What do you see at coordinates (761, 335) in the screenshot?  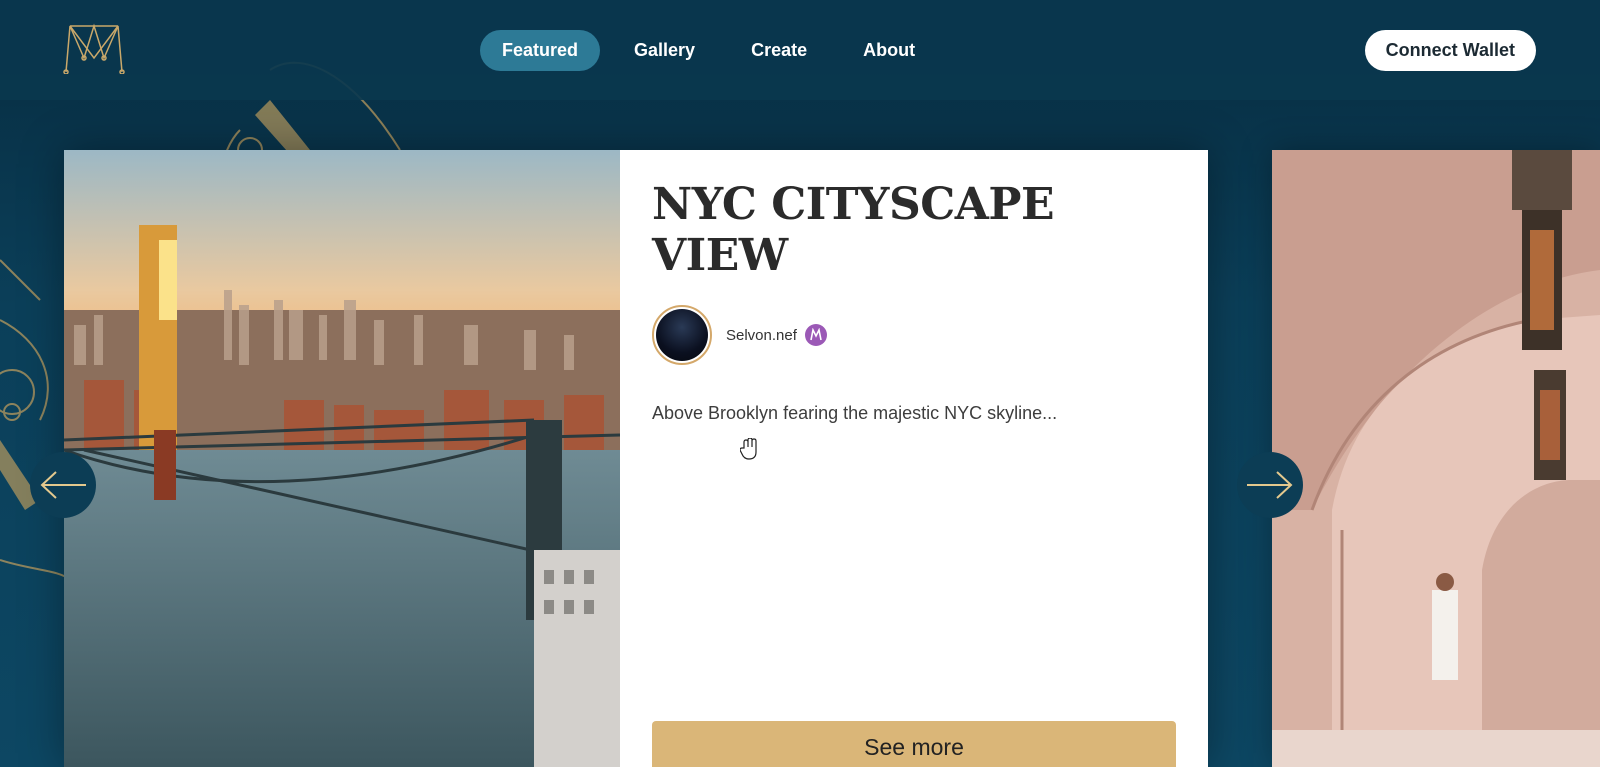 I see `creator-name: Selvon.nef` at bounding box center [761, 335].